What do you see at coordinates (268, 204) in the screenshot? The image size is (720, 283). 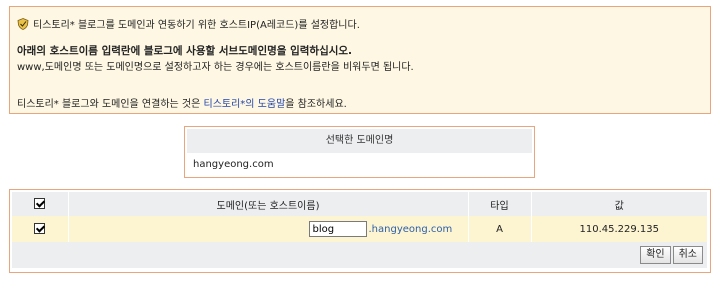 I see `column-domain: 도메인(또는 호스트이름)` at bounding box center [268, 204].